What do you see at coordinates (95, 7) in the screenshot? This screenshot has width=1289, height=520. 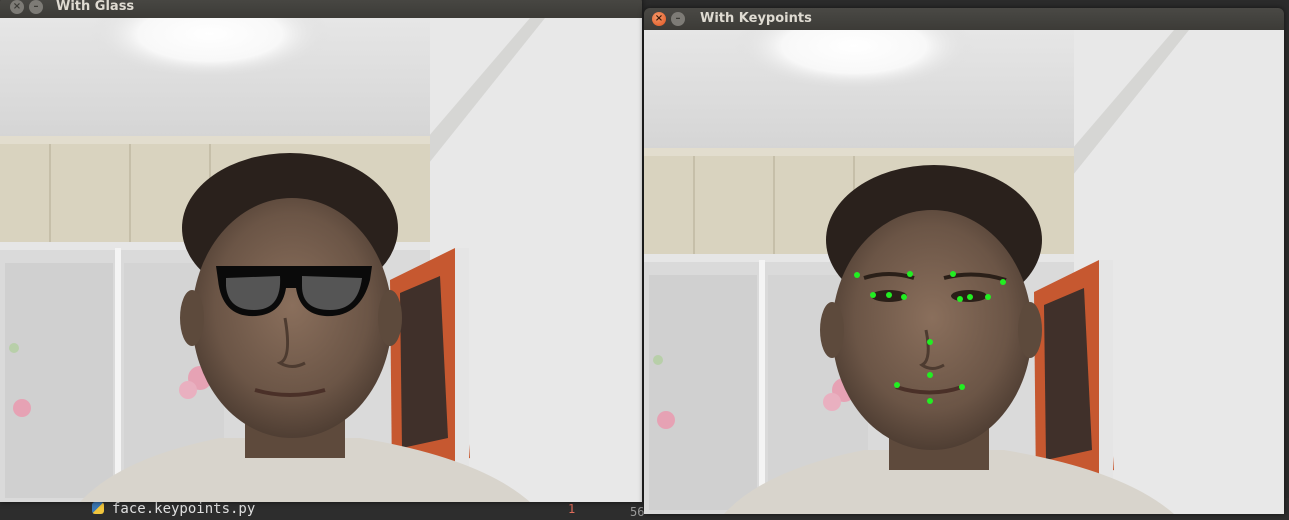 I see `window-title: With Glass` at bounding box center [95, 7].